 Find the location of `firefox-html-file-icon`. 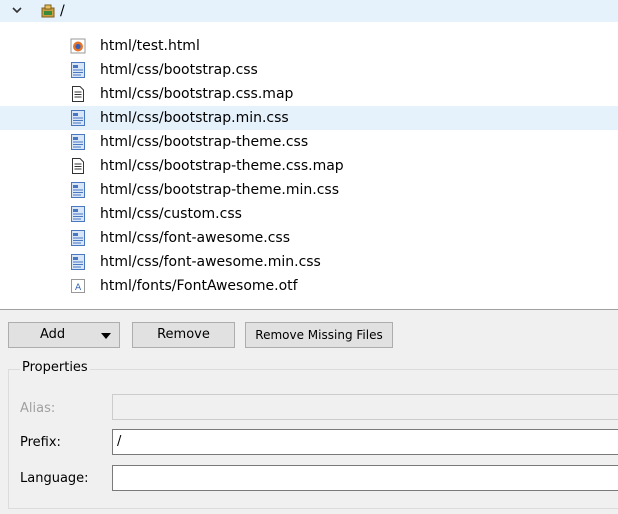

firefox-html-file-icon is located at coordinates (78, 46).